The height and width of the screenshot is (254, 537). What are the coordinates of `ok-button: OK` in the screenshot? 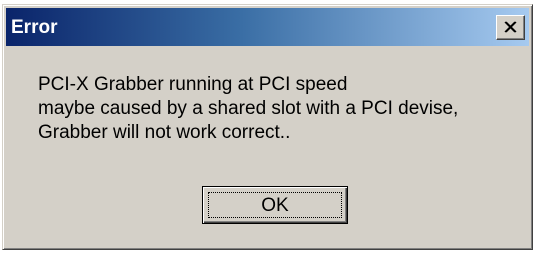 It's located at (275, 205).